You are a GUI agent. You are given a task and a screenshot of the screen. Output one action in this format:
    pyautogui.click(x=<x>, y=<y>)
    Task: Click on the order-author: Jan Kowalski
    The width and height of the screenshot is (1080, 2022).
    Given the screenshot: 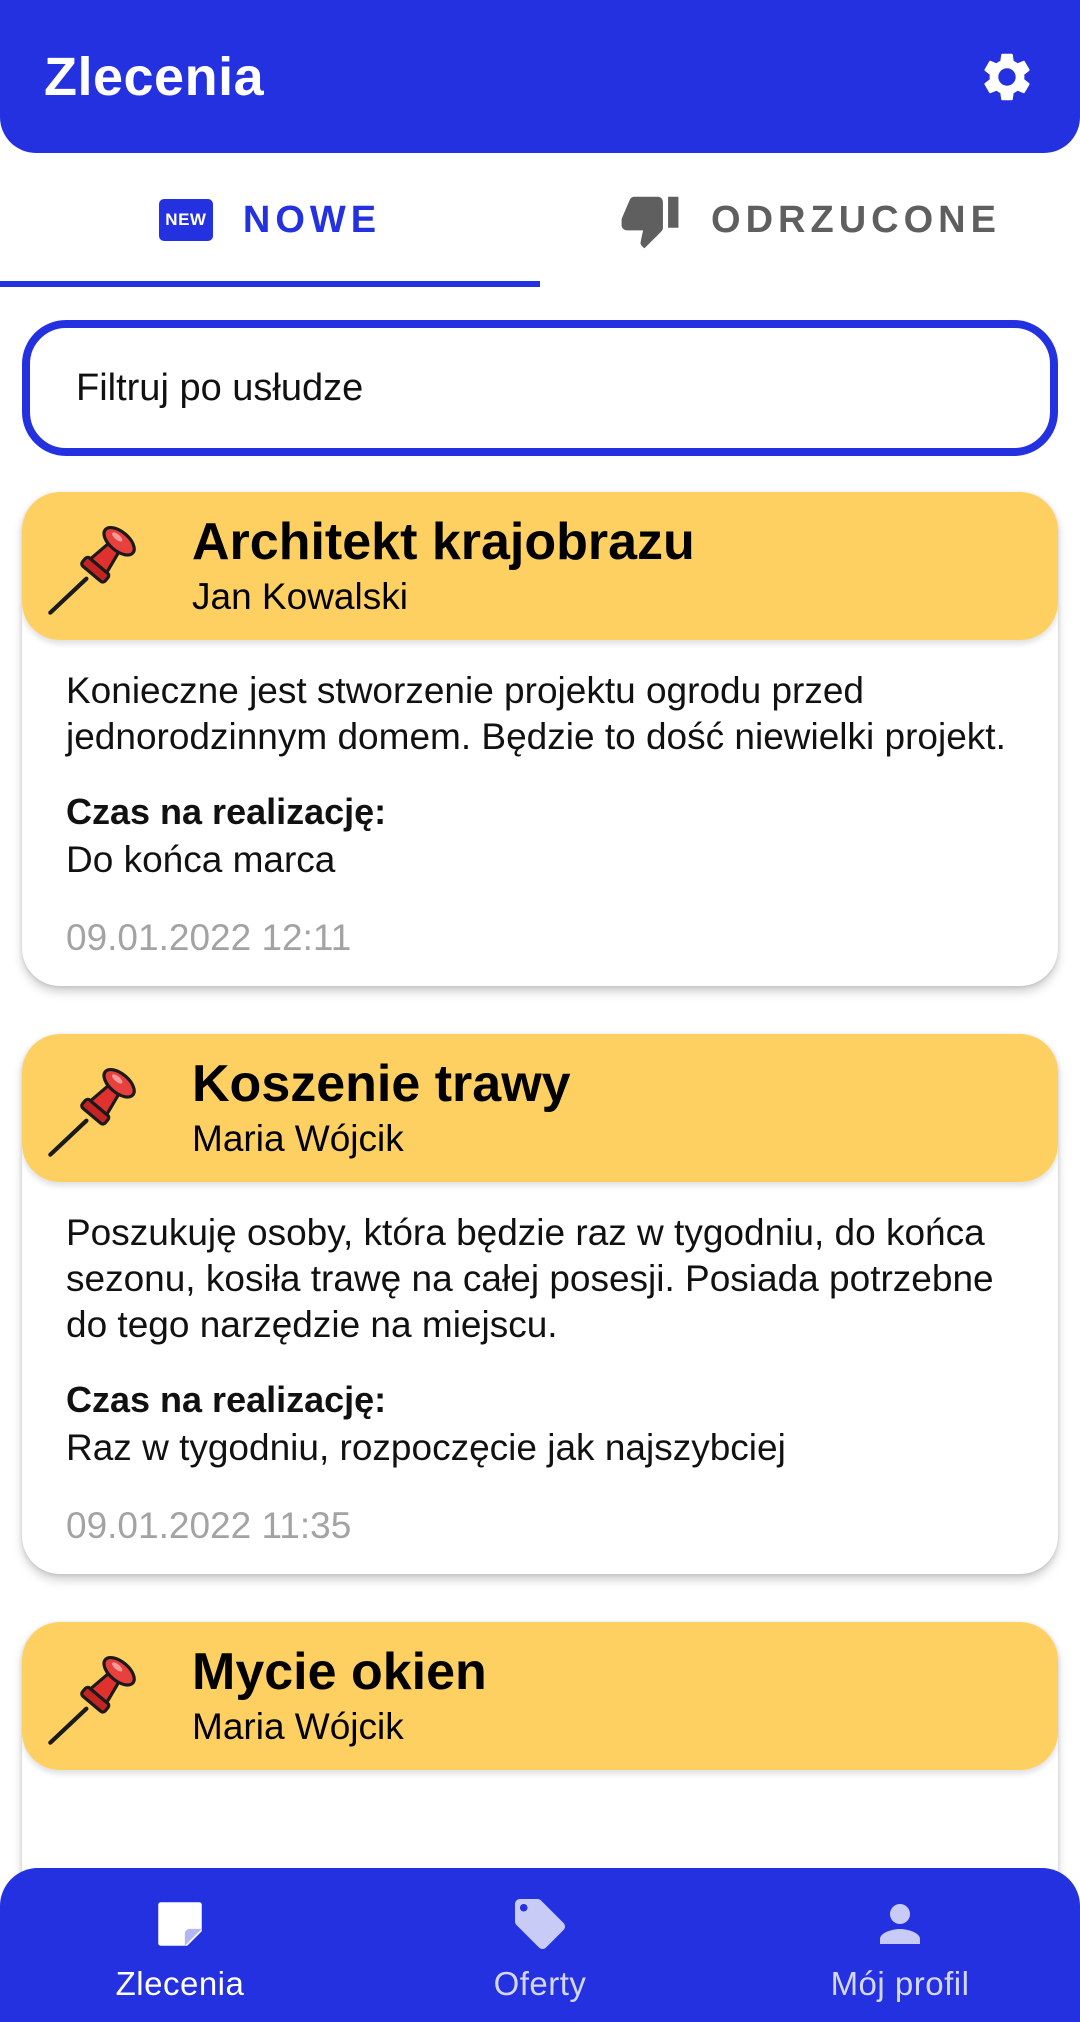 What is the action you would take?
    pyautogui.click(x=300, y=596)
    